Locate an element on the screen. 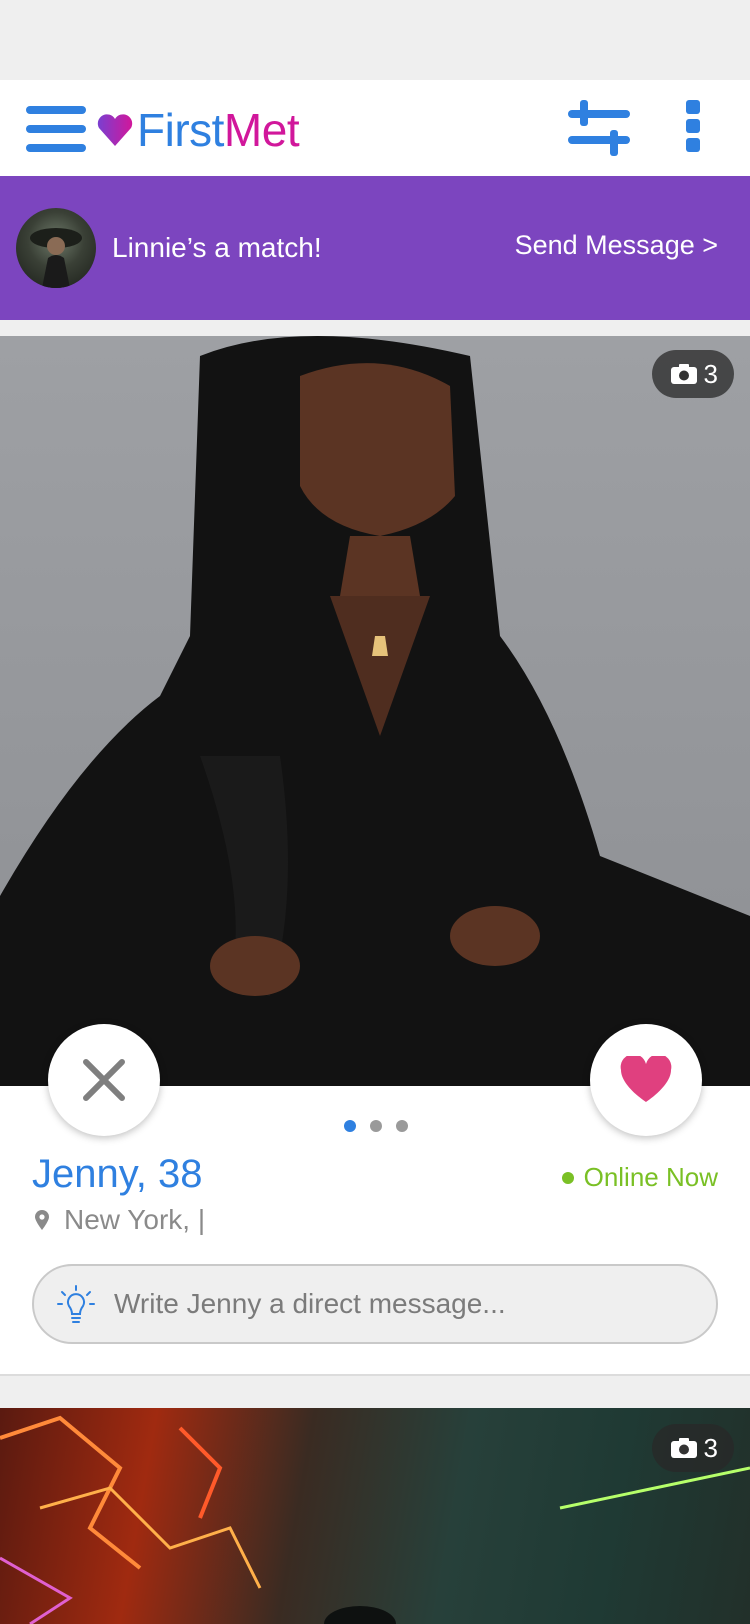 Image resolution: width=750 pixels, height=1624 pixels. online-dot-icon is located at coordinates (567, 1177).